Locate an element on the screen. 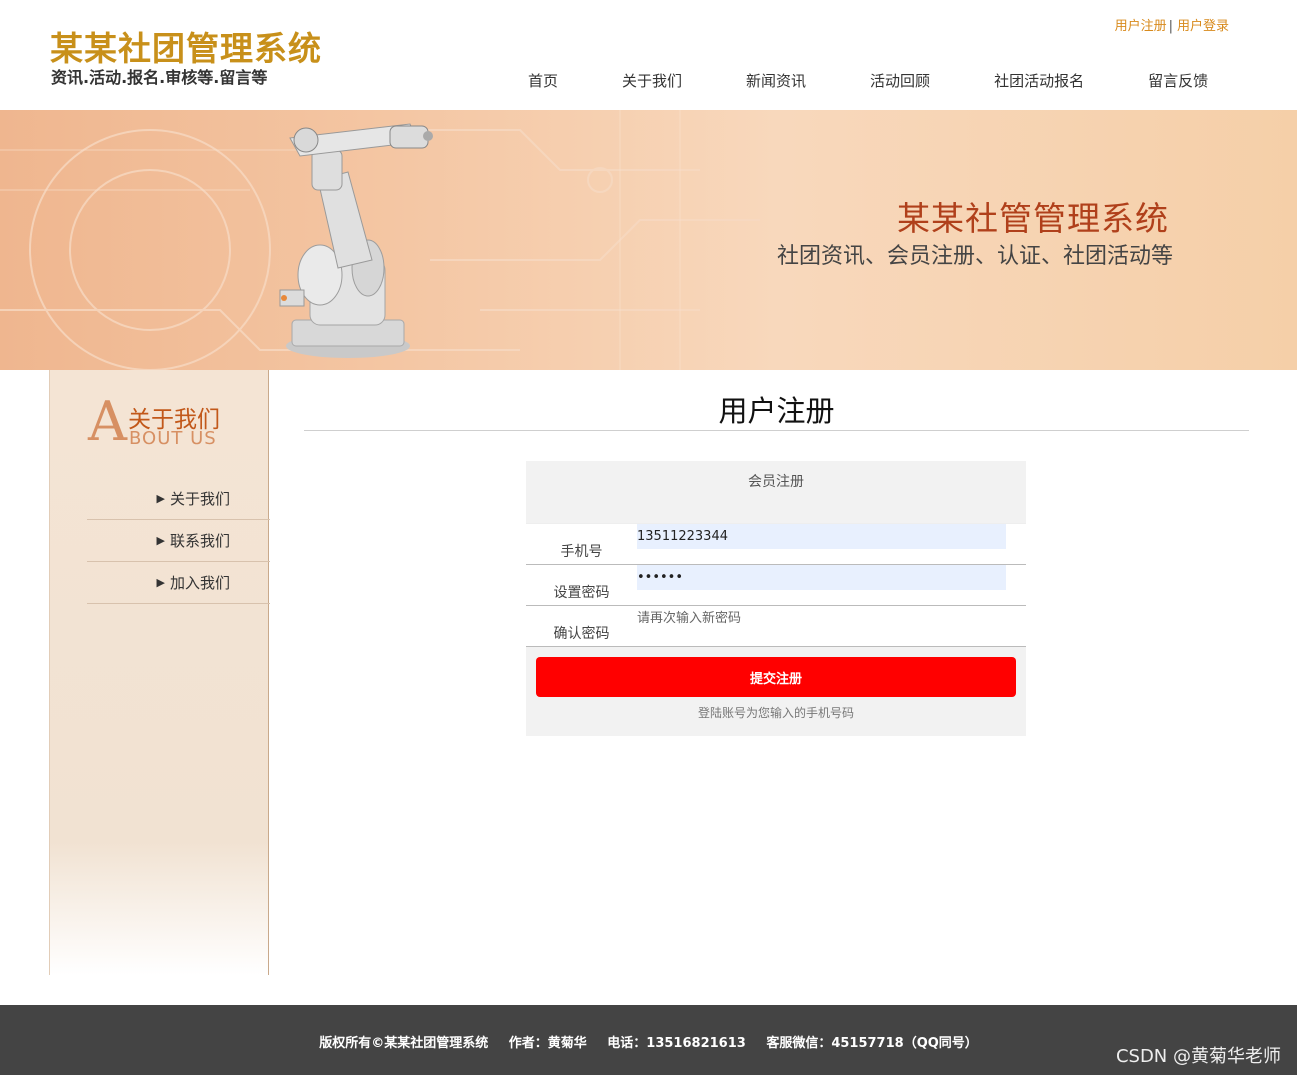  phone-input is located at coordinates (821, 536).